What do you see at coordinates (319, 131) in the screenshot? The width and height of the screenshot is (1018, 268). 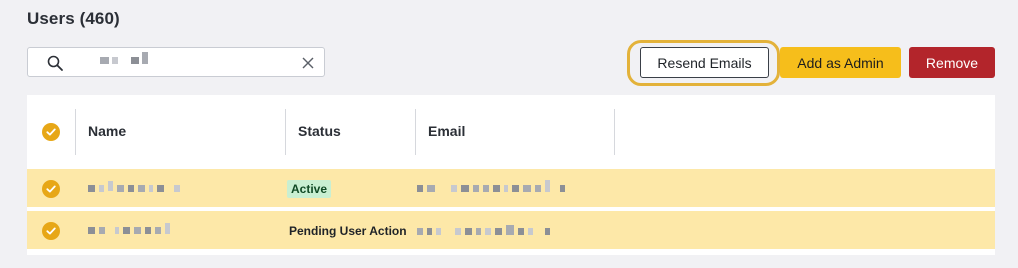 I see `column-header-status: Status` at bounding box center [319, 131].